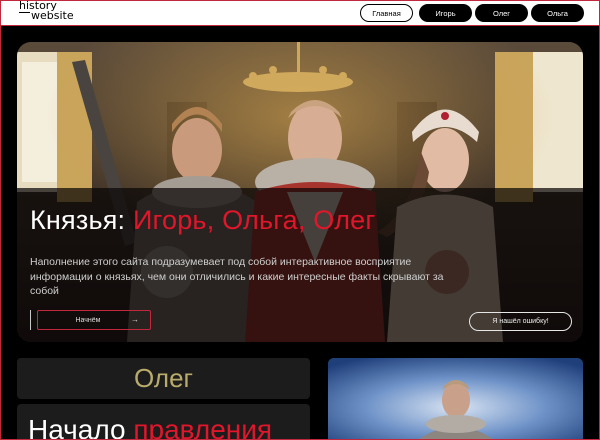  I want to click on site-header: history website Главная Игорь Олег Ольга, so click(300, 13).